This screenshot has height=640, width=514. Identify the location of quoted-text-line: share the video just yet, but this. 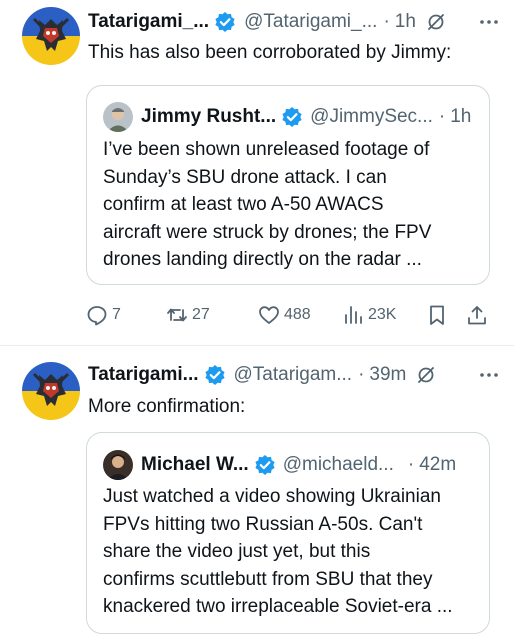
(237, 551).